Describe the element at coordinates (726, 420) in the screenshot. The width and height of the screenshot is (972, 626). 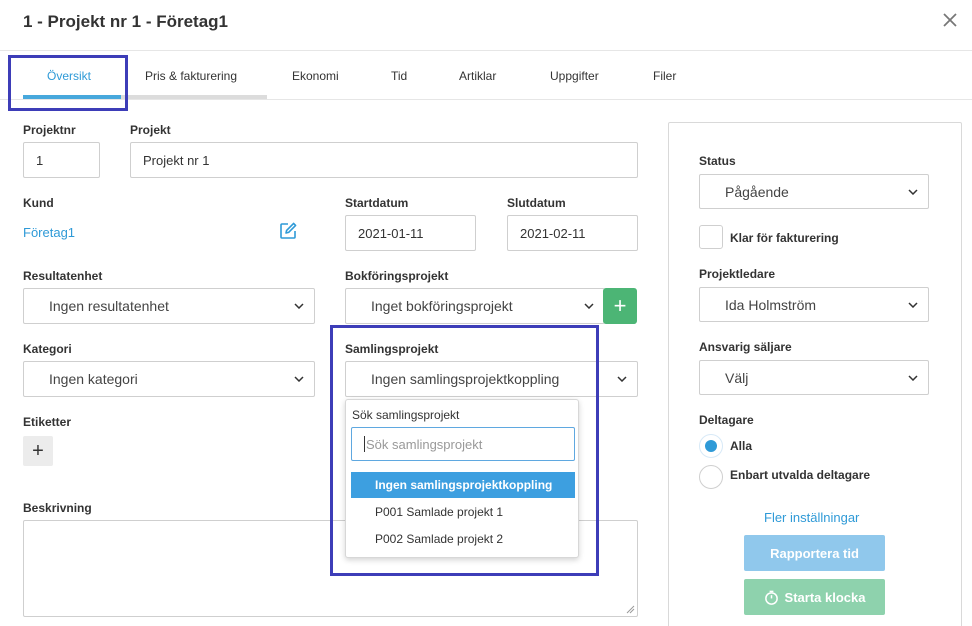
I see `deltagare-label: Deltagare` at that location.